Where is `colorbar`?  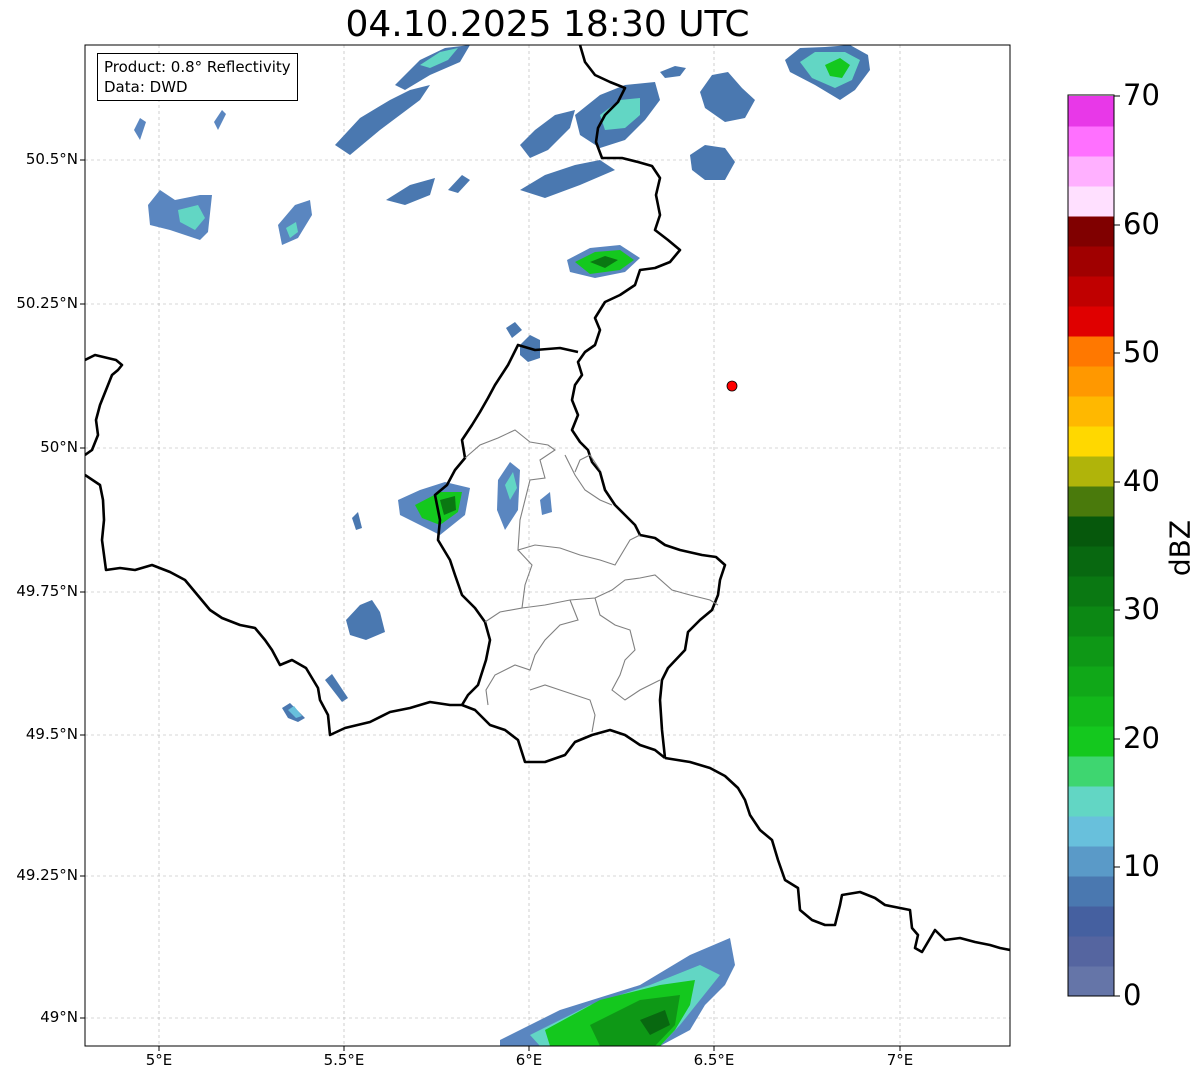 colorbar is located at coordinates (1091, 546).